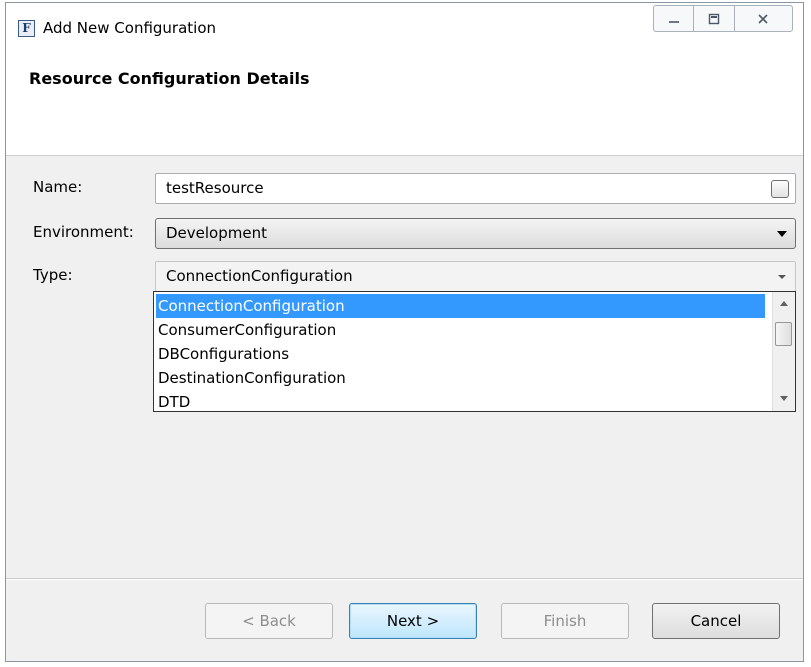 The width and height of the screenshot is (811, 667). Describe the element at coordinates (783, 351) in the screenshot. I see `dropdown-scrollbar` at that location.